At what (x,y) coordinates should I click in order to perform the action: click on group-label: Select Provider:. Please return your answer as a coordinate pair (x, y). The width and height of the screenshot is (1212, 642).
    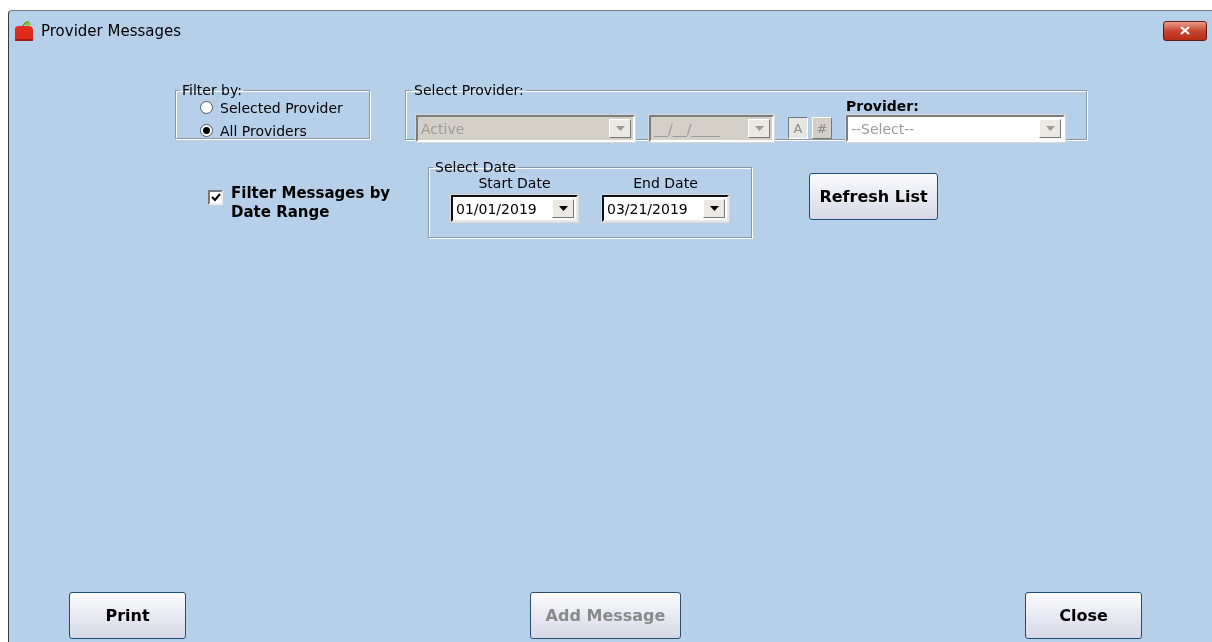
    Looking at the image, I should click on (469, 90).